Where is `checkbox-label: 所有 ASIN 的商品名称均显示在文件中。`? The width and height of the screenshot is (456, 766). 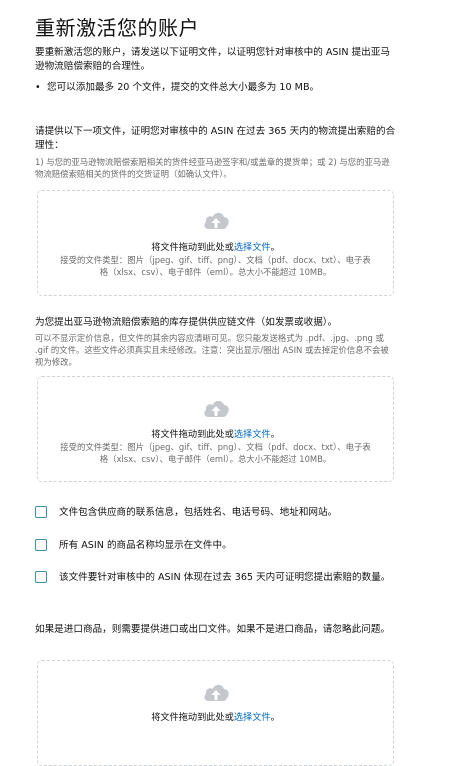
checkbox-label: 所有 ASIN 的商品名称均显示在文件中。 is located at coordinates (145, 545).